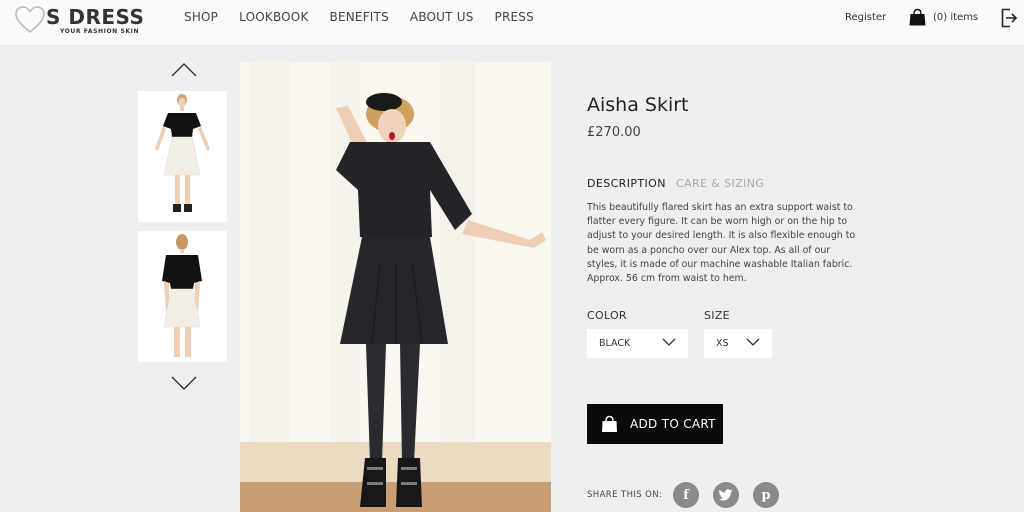  I want to click on product-thumbnail-front, so click(182, 156).